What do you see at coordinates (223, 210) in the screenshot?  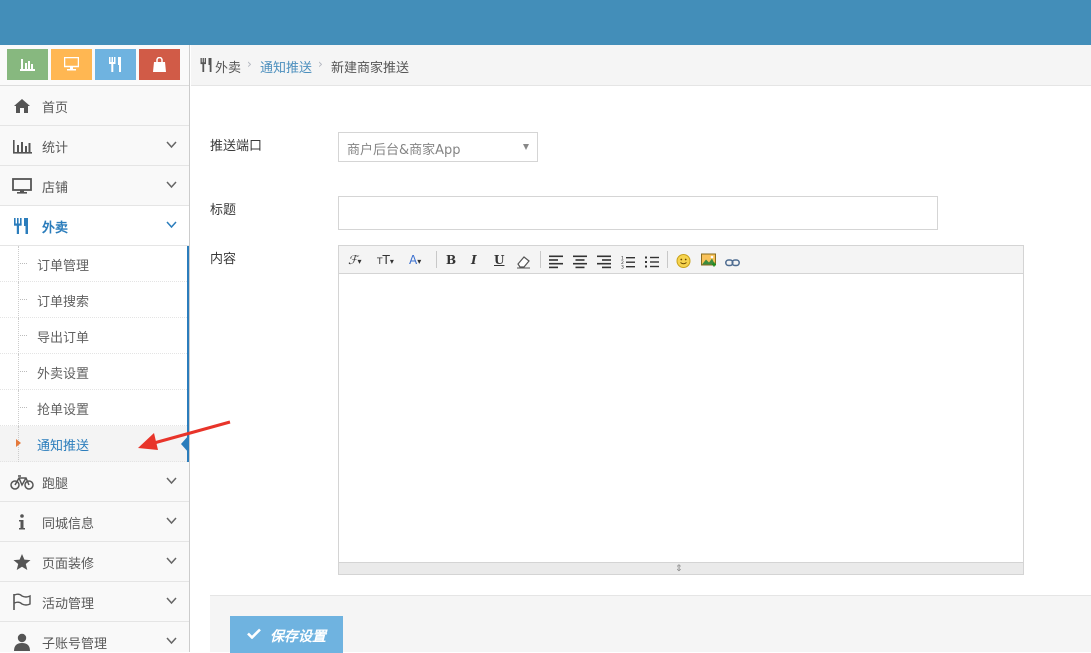 I see `title-label: 标题` at bounding box center [223, 210].